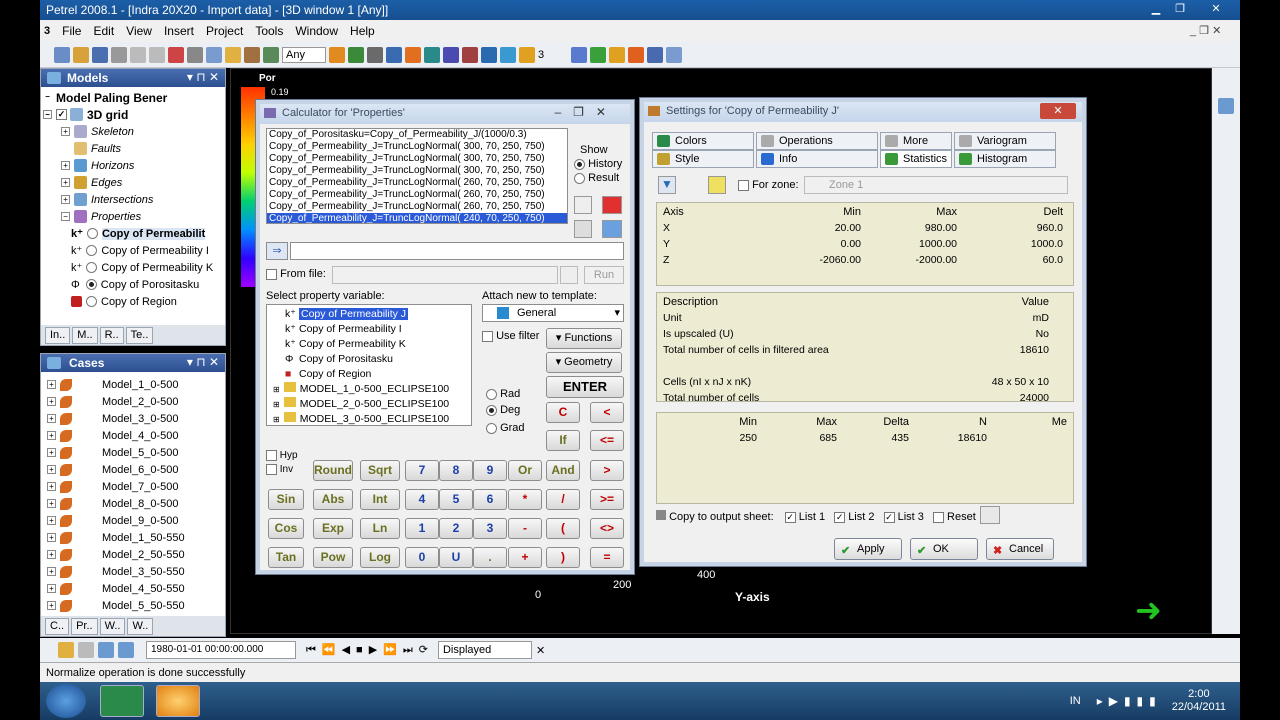  I want to click on calc-key-5: 5, so click(456, 499).